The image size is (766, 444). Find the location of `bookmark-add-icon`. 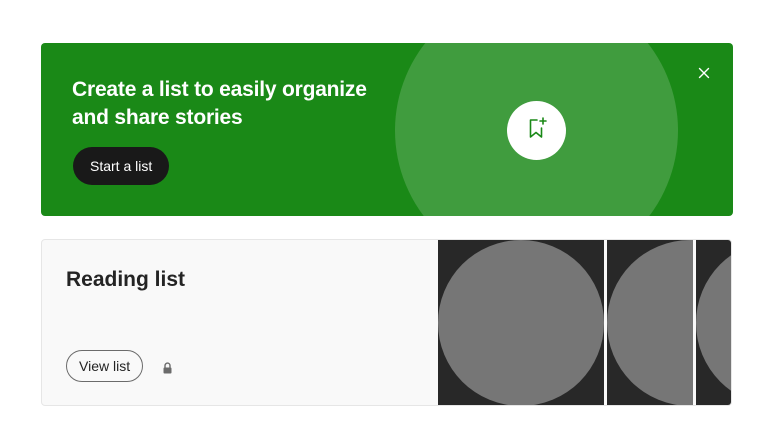

bookmark-add-icon is located at coordinates (537, 130).